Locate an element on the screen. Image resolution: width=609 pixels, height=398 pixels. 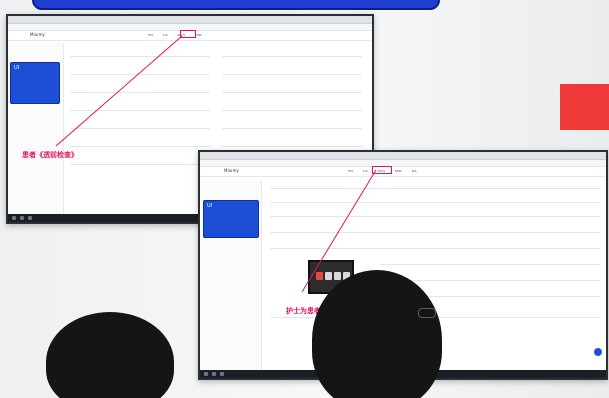
annotation-caption: 患者《透前检查》 is located at coordinates (50, 155).